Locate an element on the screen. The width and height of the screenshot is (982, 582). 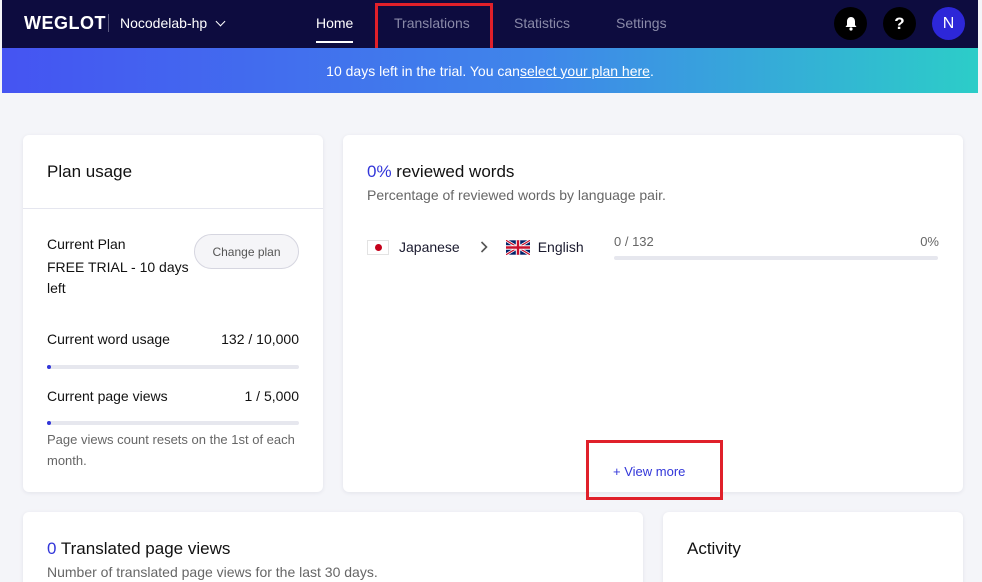
source-language: Japanese is located at coordinates (429, 247).